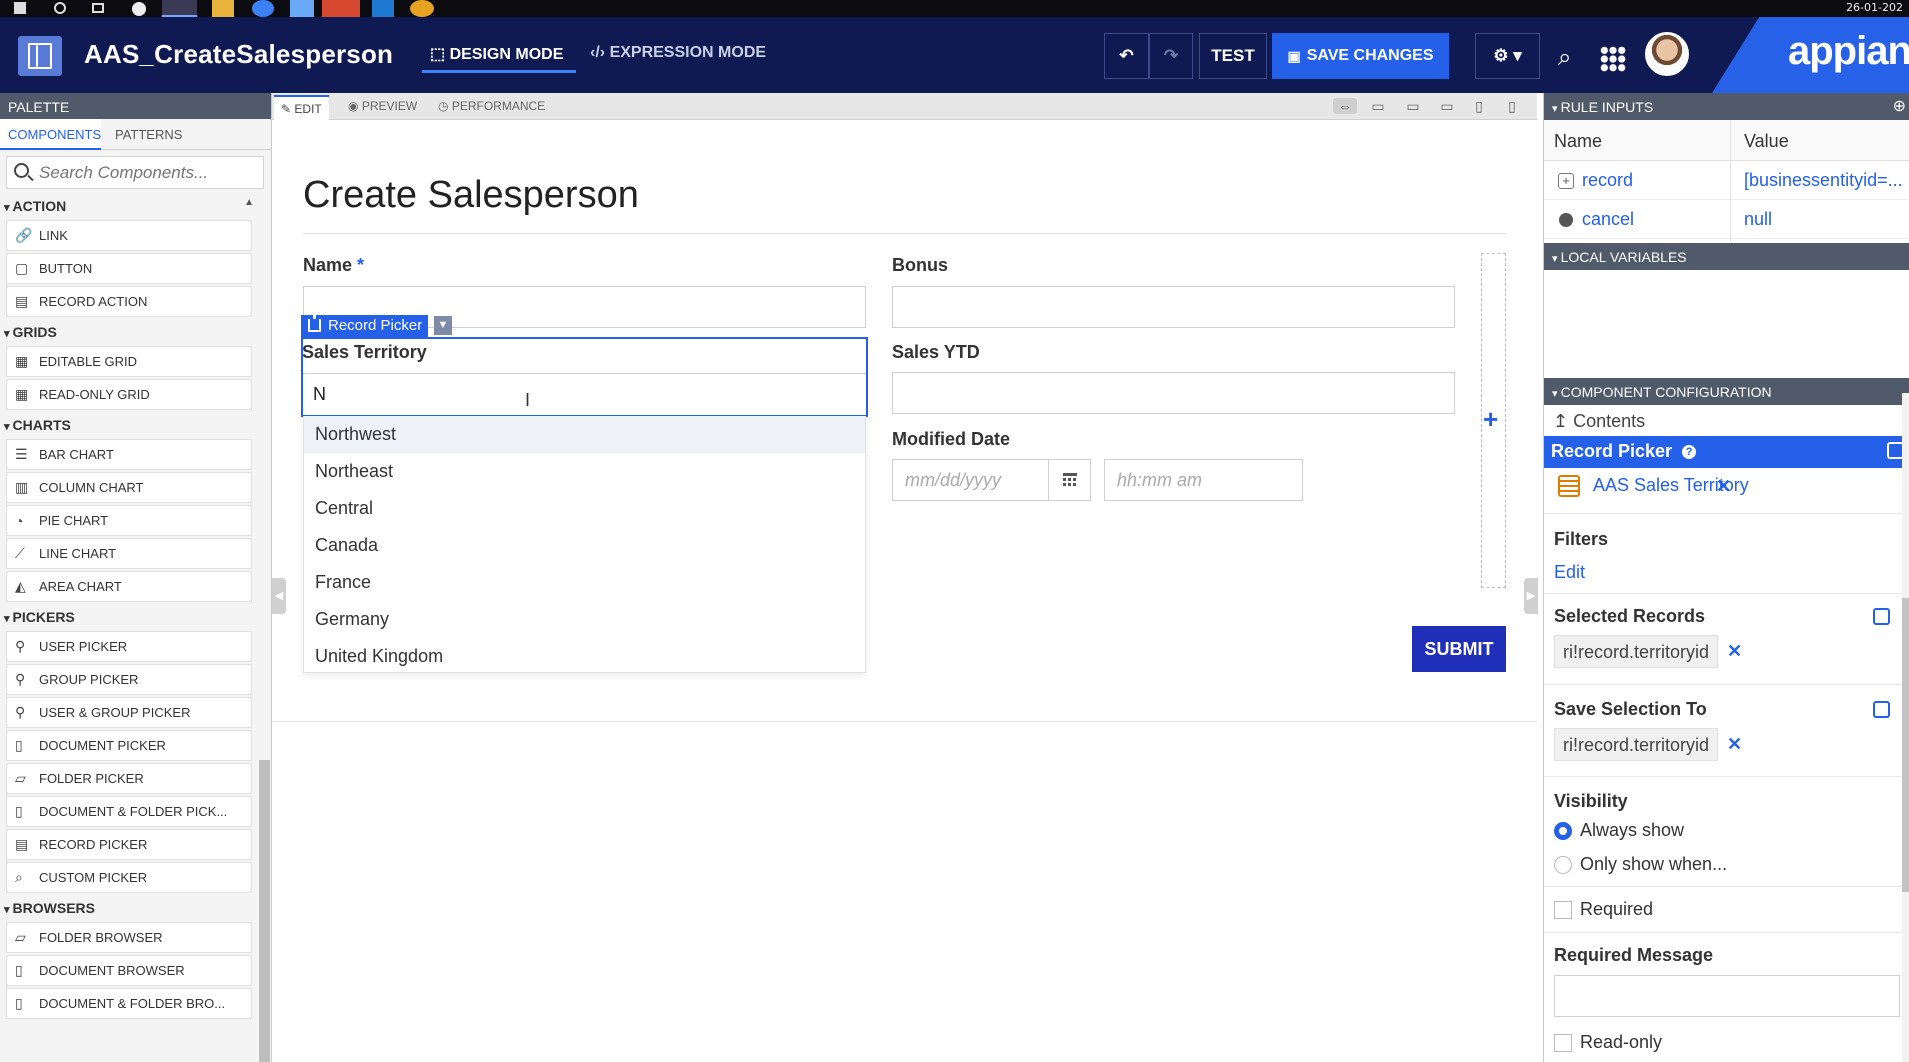  Describe the element at coordinates (263, 8) in the screenshot. I see `chrome-icon` at that location.